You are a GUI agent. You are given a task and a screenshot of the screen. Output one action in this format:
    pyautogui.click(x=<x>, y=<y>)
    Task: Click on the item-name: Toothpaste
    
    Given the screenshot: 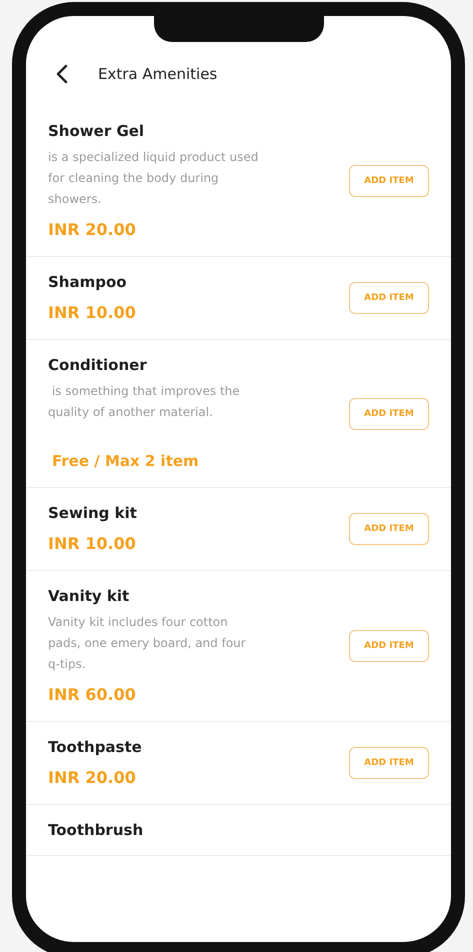 What is the action you would take?
    pyautogui.click(x=95, y=747)
    